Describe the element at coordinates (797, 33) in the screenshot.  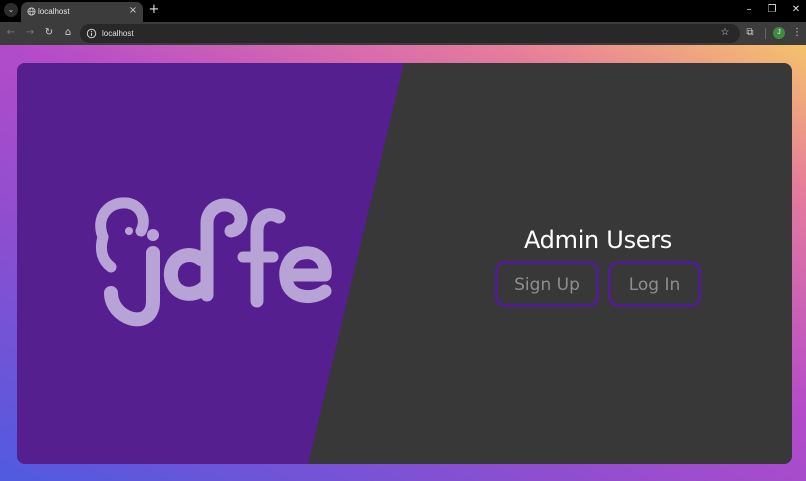
I see `browser-menu-icon: ⋮` at that location.